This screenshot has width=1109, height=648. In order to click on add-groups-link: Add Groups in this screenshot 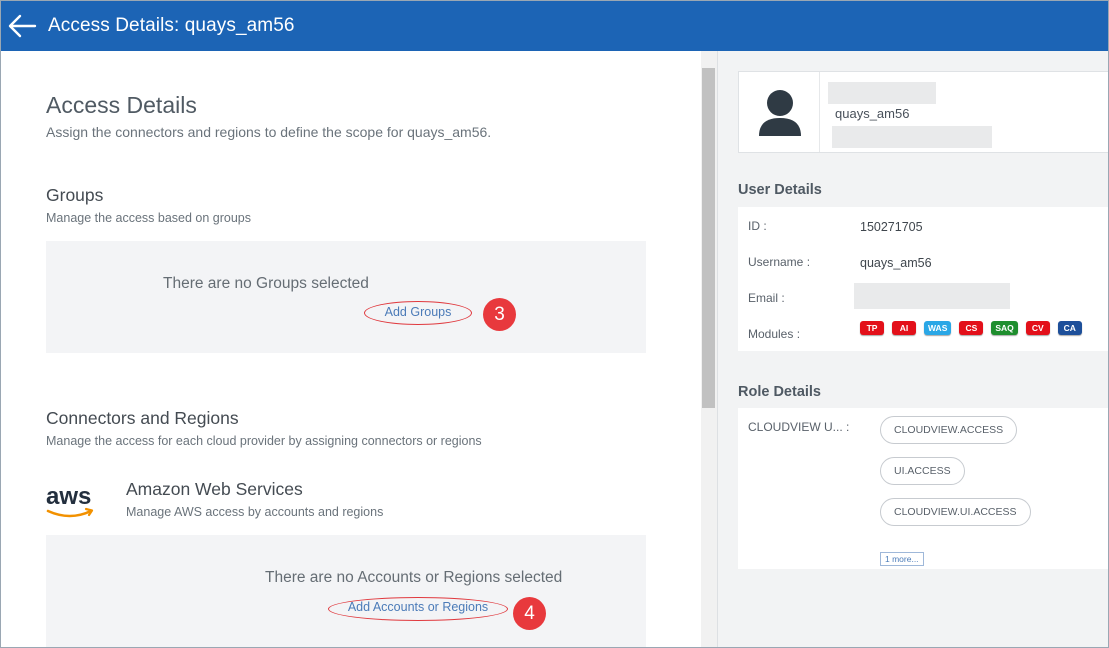, I will do `click(418, 312)`.